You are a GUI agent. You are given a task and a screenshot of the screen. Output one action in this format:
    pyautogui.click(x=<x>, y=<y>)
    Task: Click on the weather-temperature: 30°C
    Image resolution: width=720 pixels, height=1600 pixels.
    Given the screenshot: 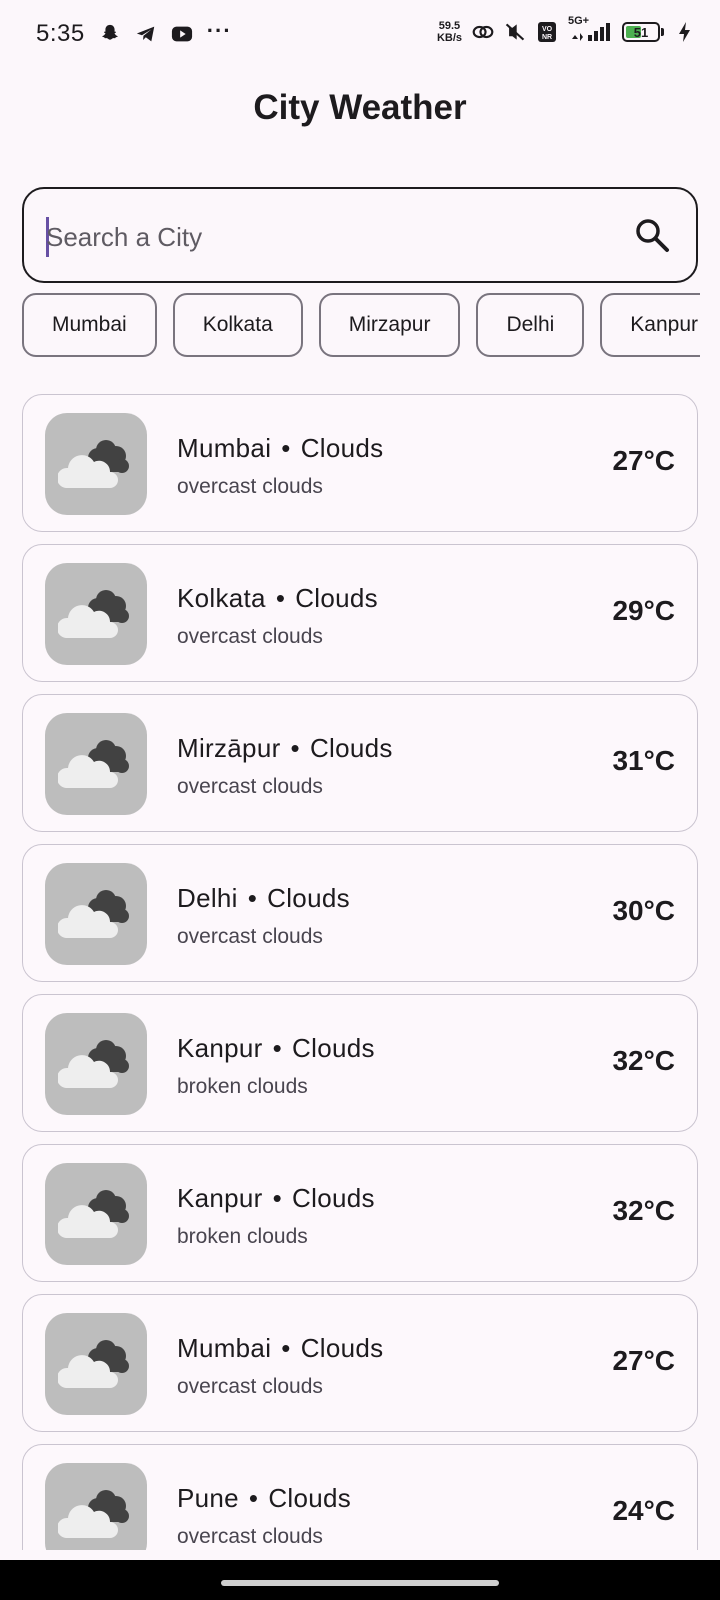 What is the action you would take?
    pyautogui.click(x=643, y=910)
    